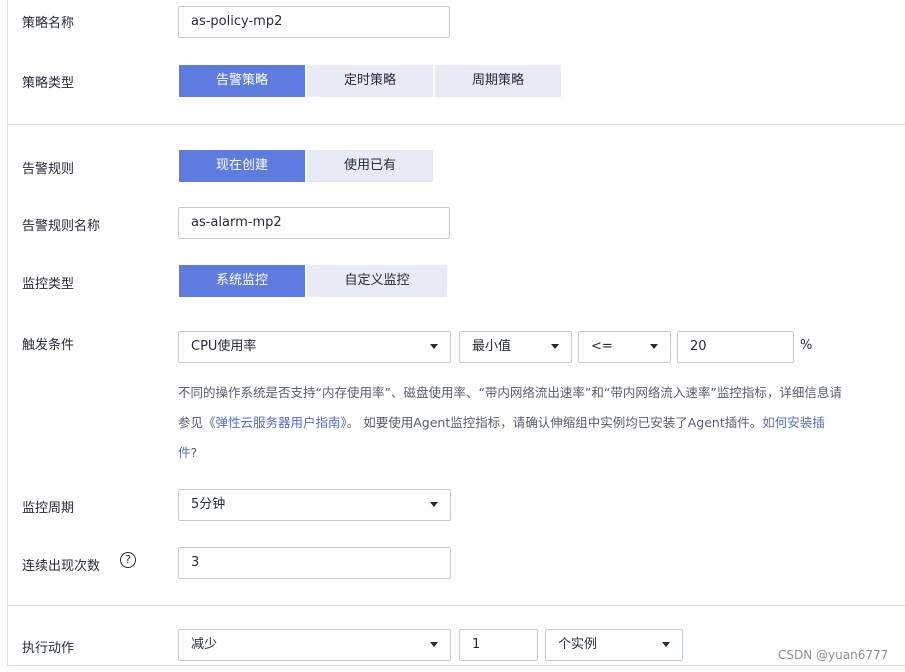  What do you see at coordinates (48, 169) in the screenshot?
I see `alarm-rule-label: 告警规则` at bounding box center [48, 169].